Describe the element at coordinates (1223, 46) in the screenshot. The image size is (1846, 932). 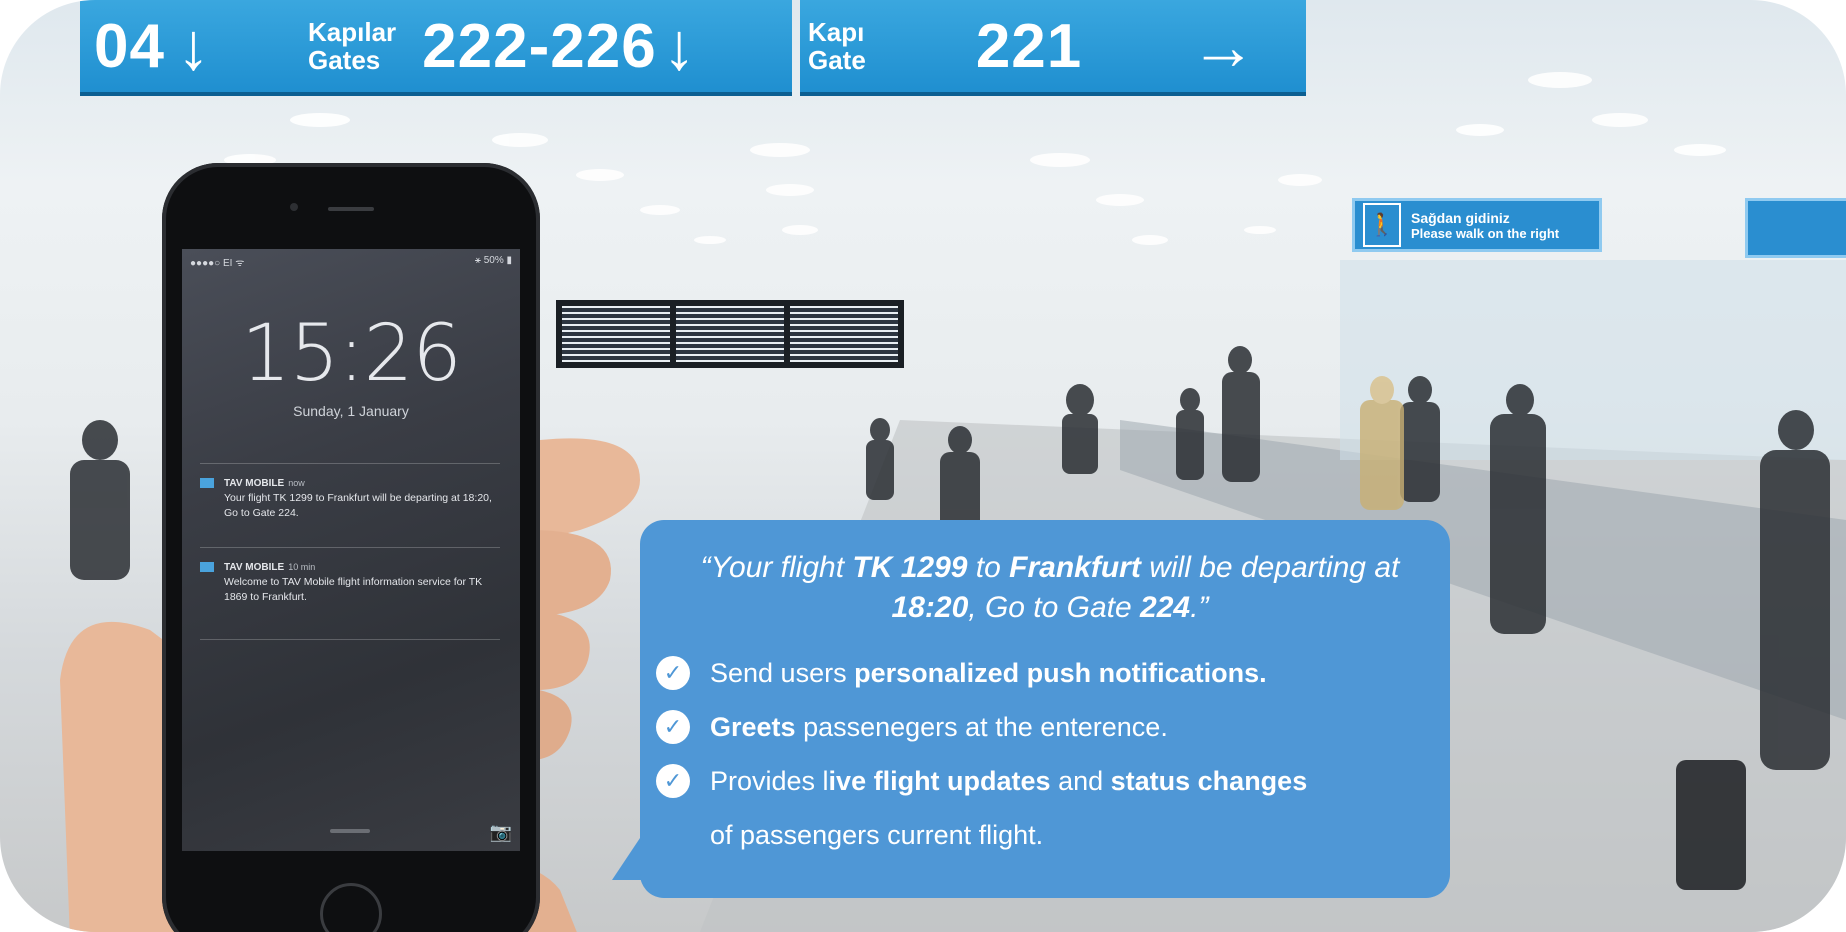
I see `arrow-right-icon: →` at that location.